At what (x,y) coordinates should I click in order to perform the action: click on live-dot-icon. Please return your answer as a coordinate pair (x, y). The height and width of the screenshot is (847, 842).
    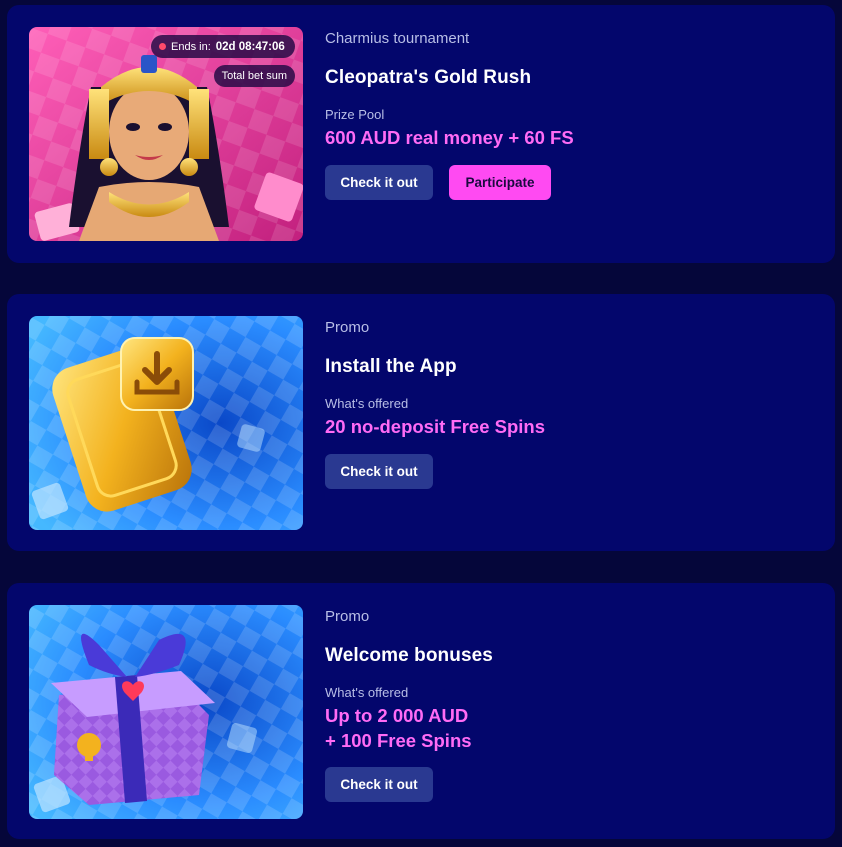
    Looking at the image, I should click on (162, 46).